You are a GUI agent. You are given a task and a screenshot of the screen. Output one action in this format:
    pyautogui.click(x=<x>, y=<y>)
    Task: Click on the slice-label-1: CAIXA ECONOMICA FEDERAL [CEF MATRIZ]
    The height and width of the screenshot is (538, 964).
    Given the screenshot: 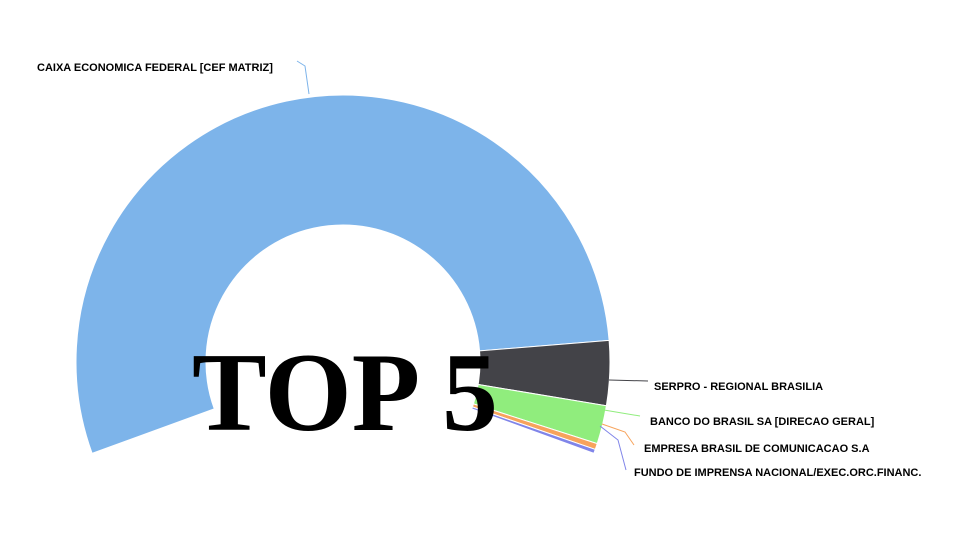 What is the action you would take?
    pyautogui.click(x=155, y=68)
    